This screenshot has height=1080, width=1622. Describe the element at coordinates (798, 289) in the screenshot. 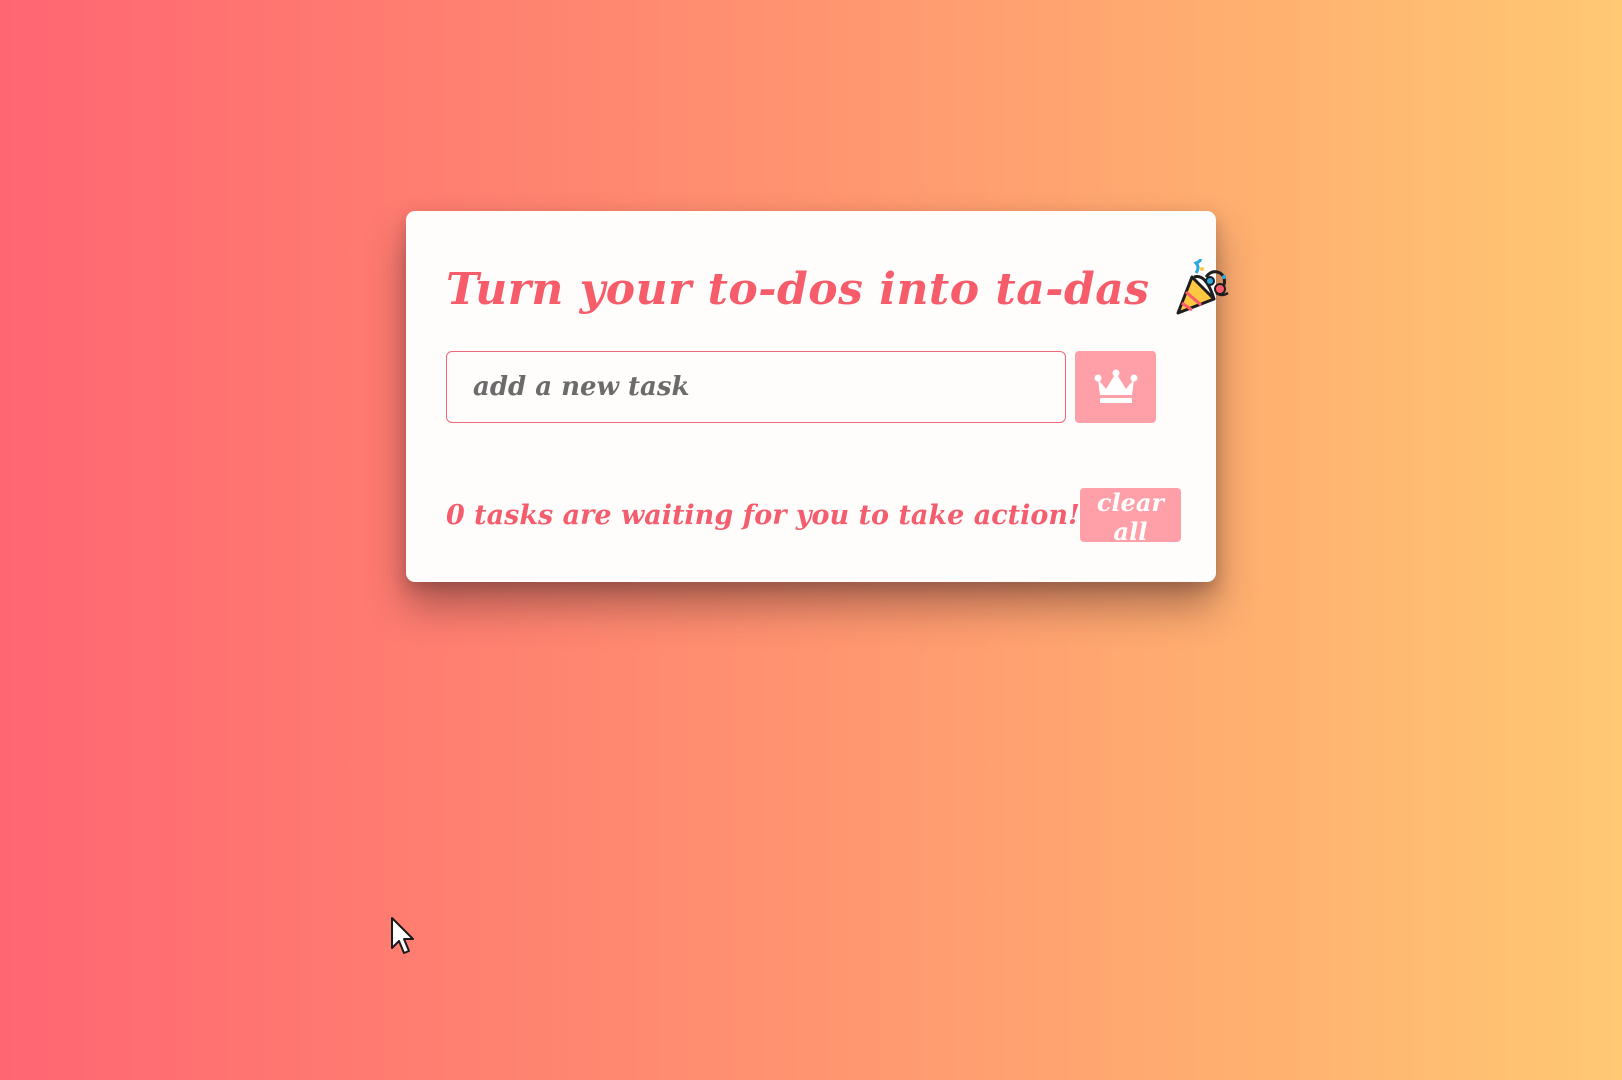

I see `page-title: Turn your to-dos into ta-das` at that location.